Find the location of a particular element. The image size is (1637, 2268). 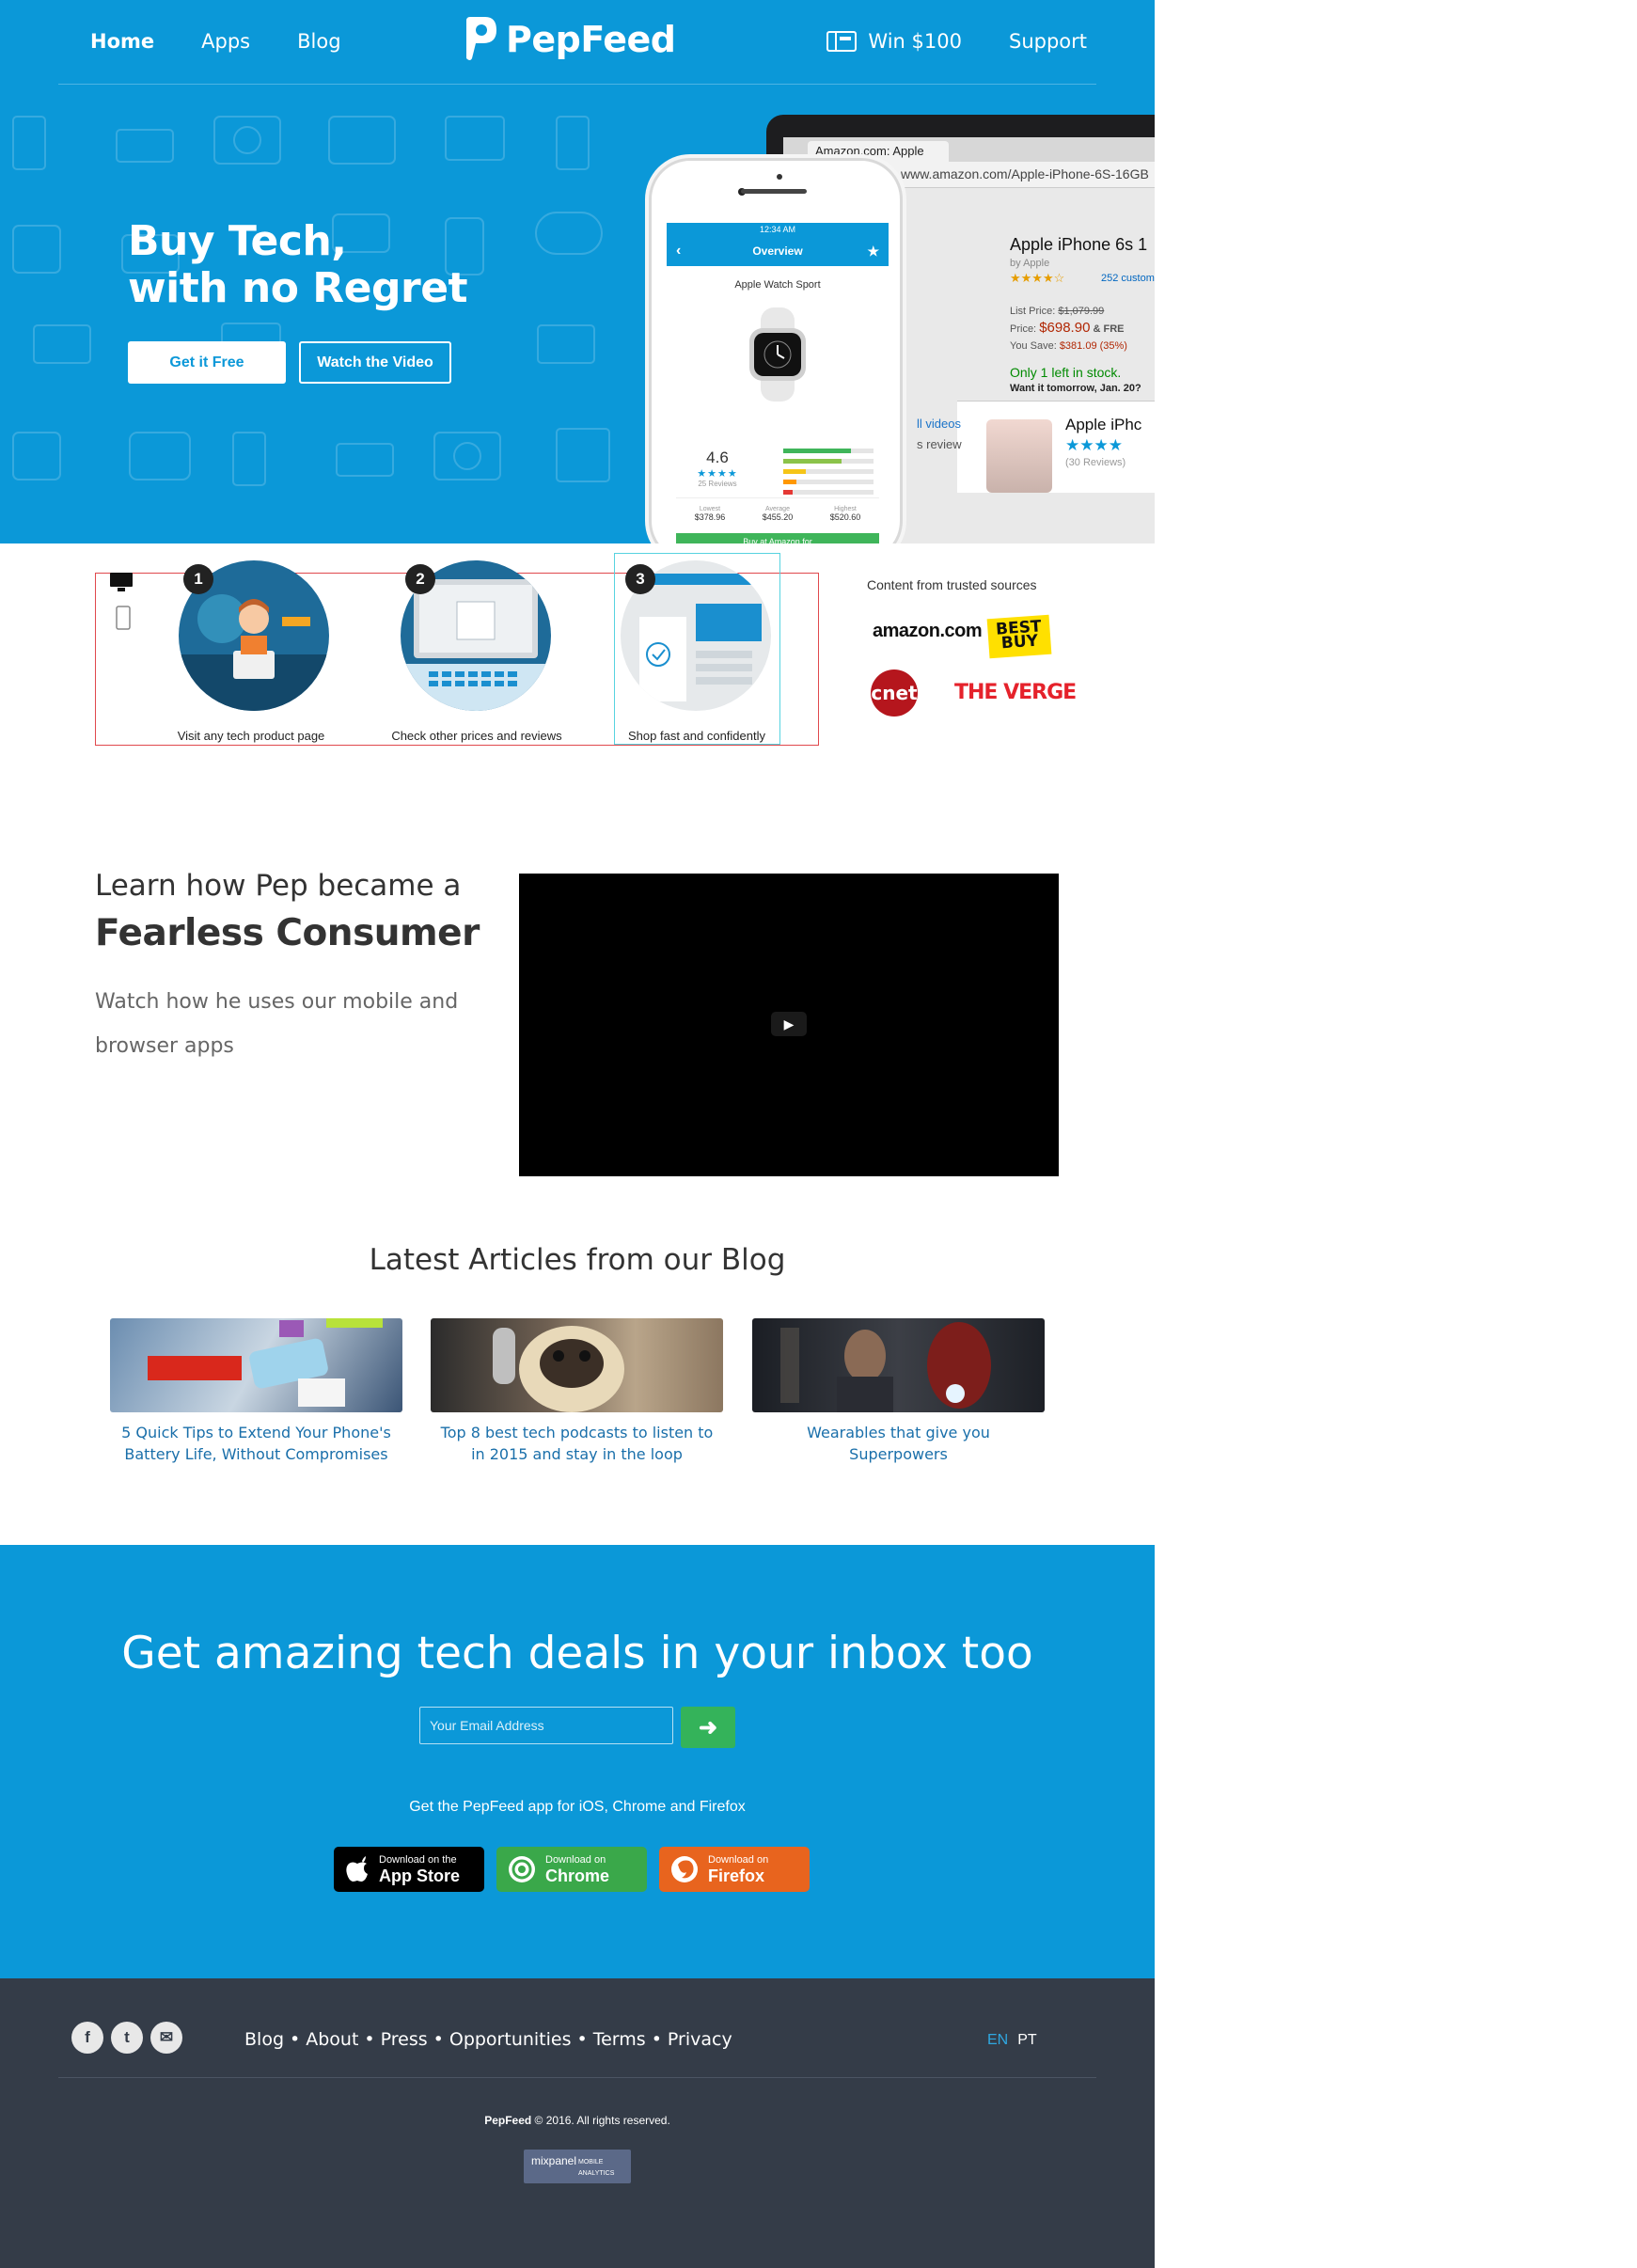

iron-man-image is located at coordinates (886, 1367).